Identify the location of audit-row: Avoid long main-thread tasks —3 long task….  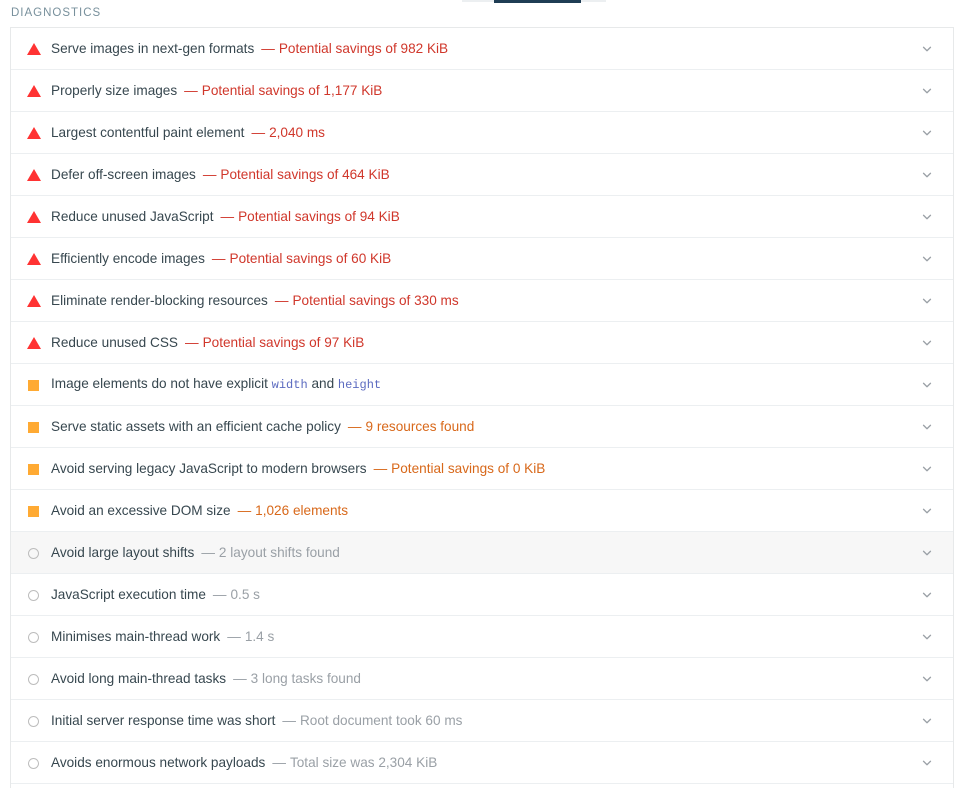
(482, 679).